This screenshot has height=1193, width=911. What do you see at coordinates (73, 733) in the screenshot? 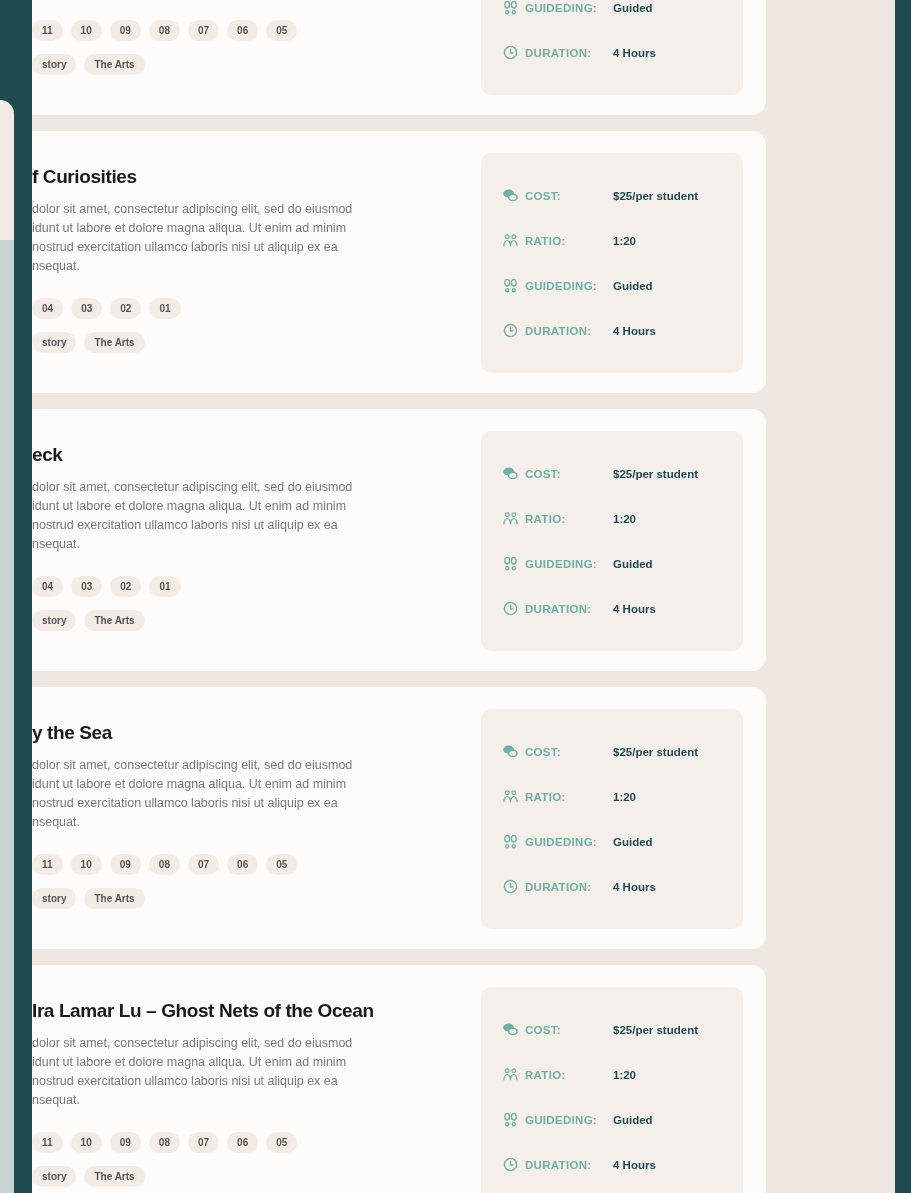
I see `event-title: y the Sea` at bounding box center [73, 733].